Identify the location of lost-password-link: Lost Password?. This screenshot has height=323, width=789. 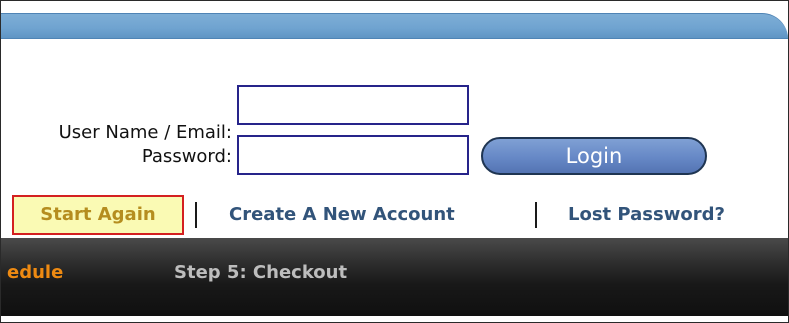
(646, 215).